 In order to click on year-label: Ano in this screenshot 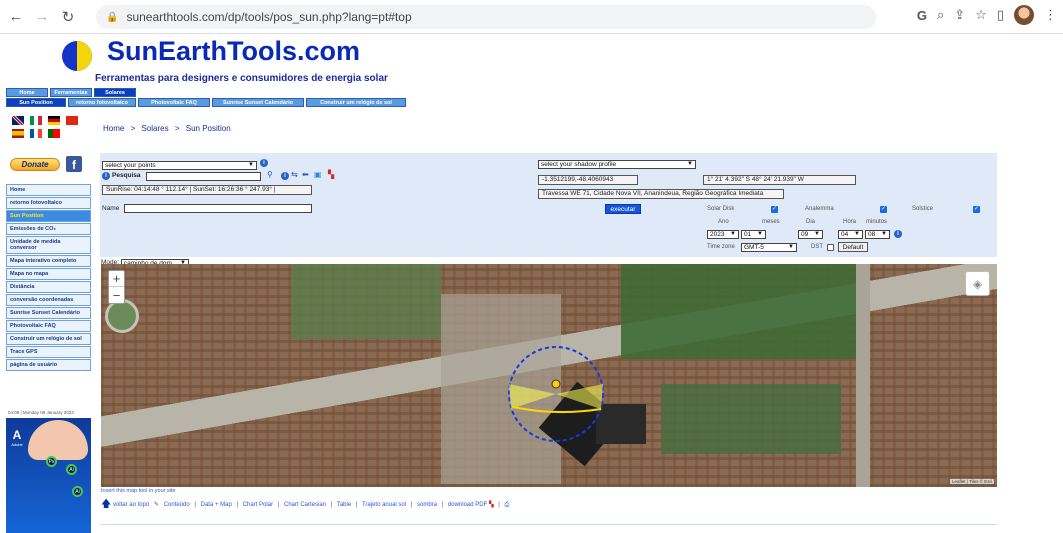, I will do `click(723, 222)`.